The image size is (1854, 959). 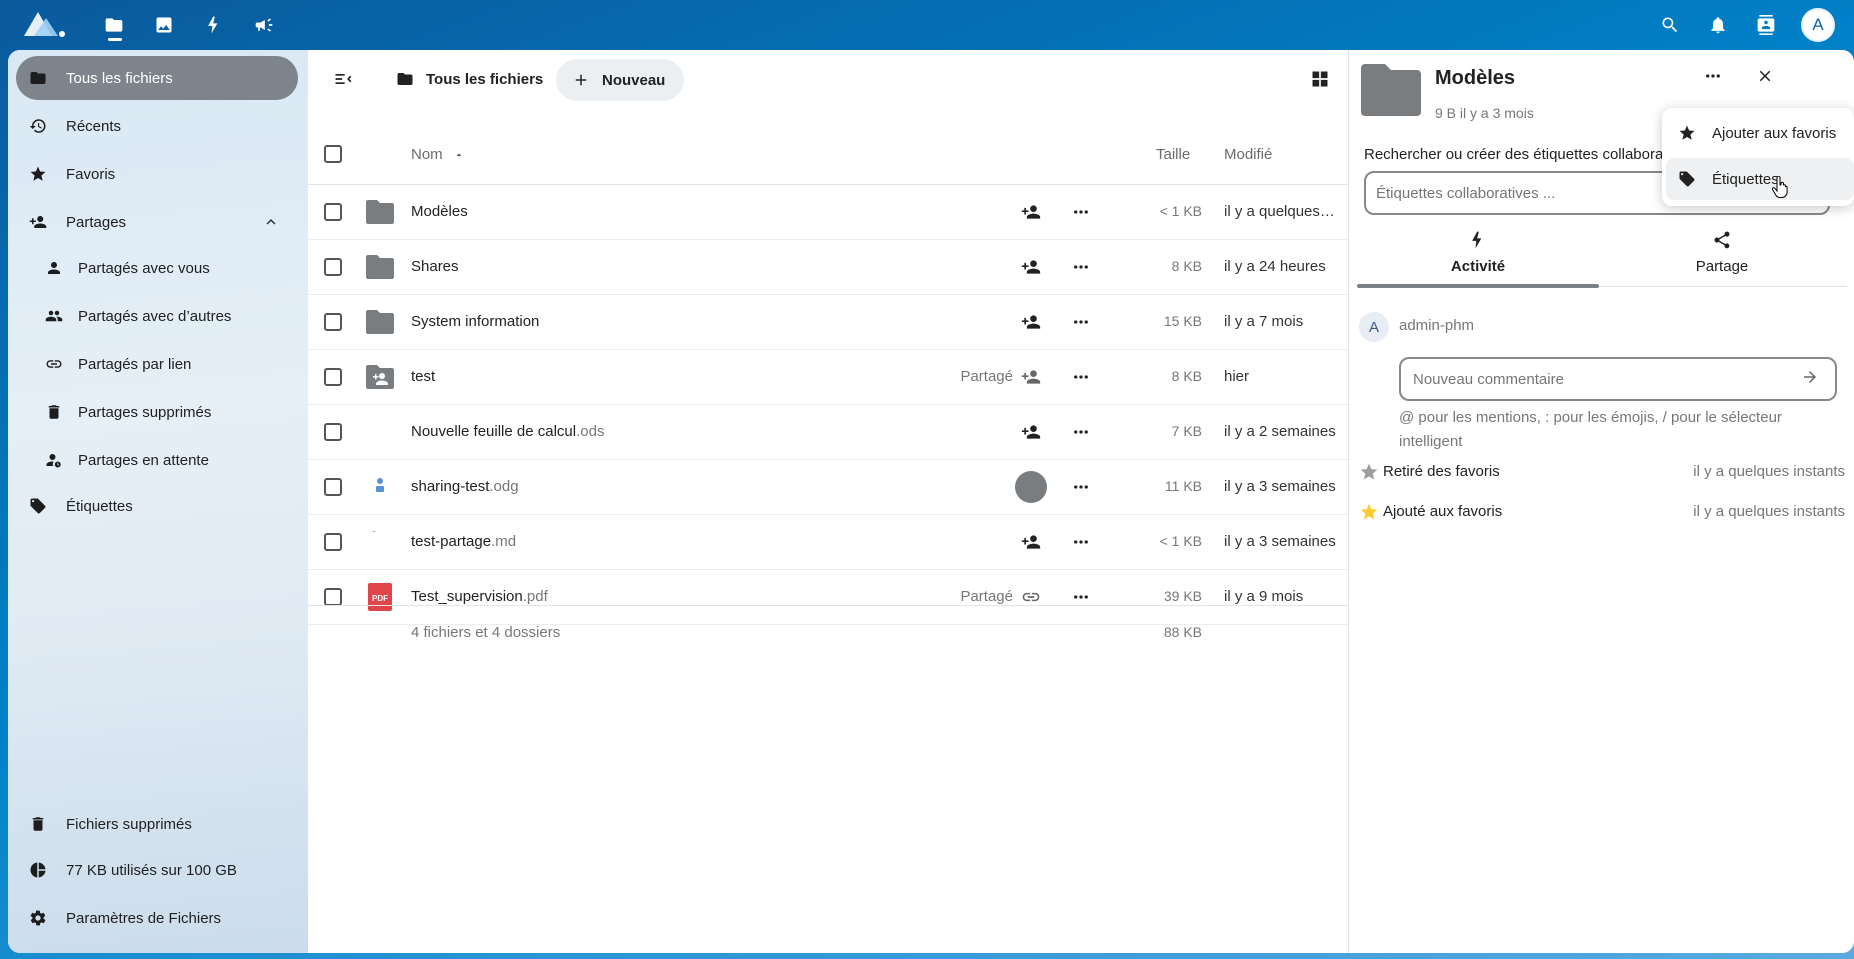 I want to click on close-icon, so click(x=1765, y=76).